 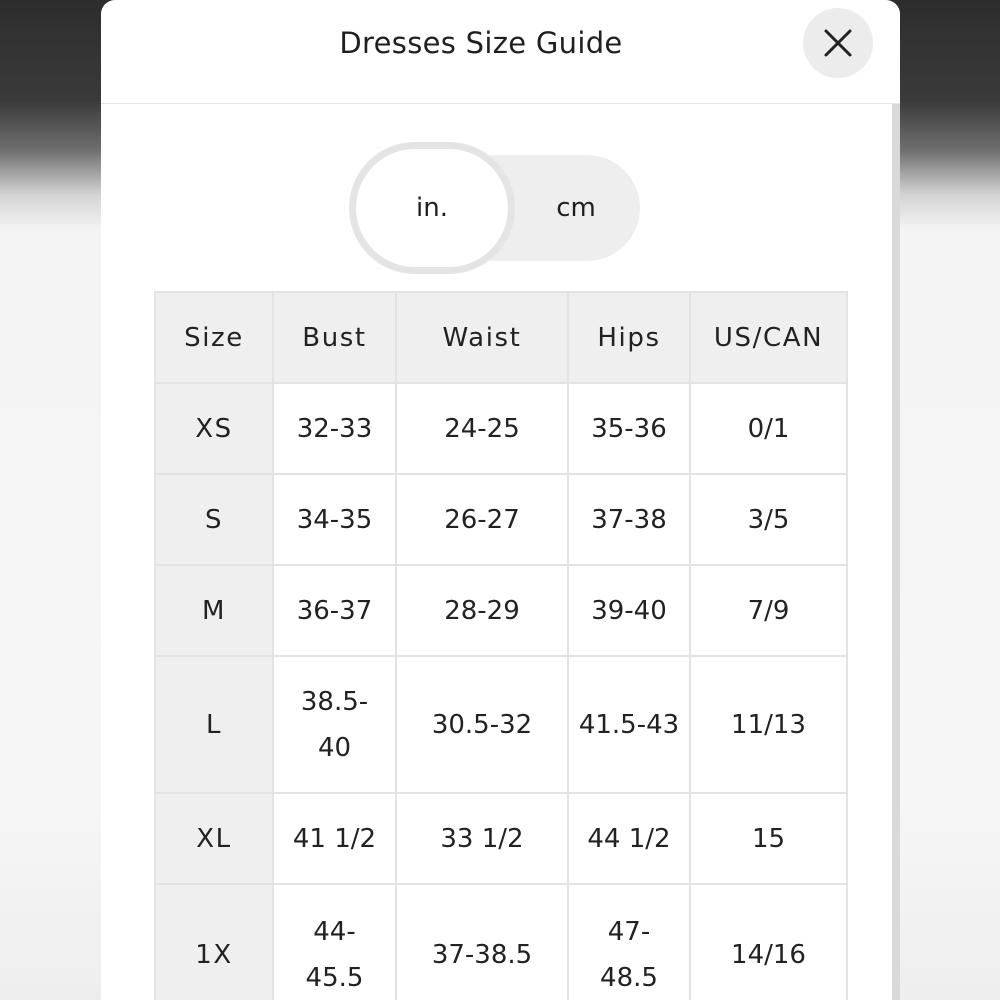 What do you see at coordinates (214, 519) in the screenshot?
I see `size-cell: S` at bounding box center [214, 519].